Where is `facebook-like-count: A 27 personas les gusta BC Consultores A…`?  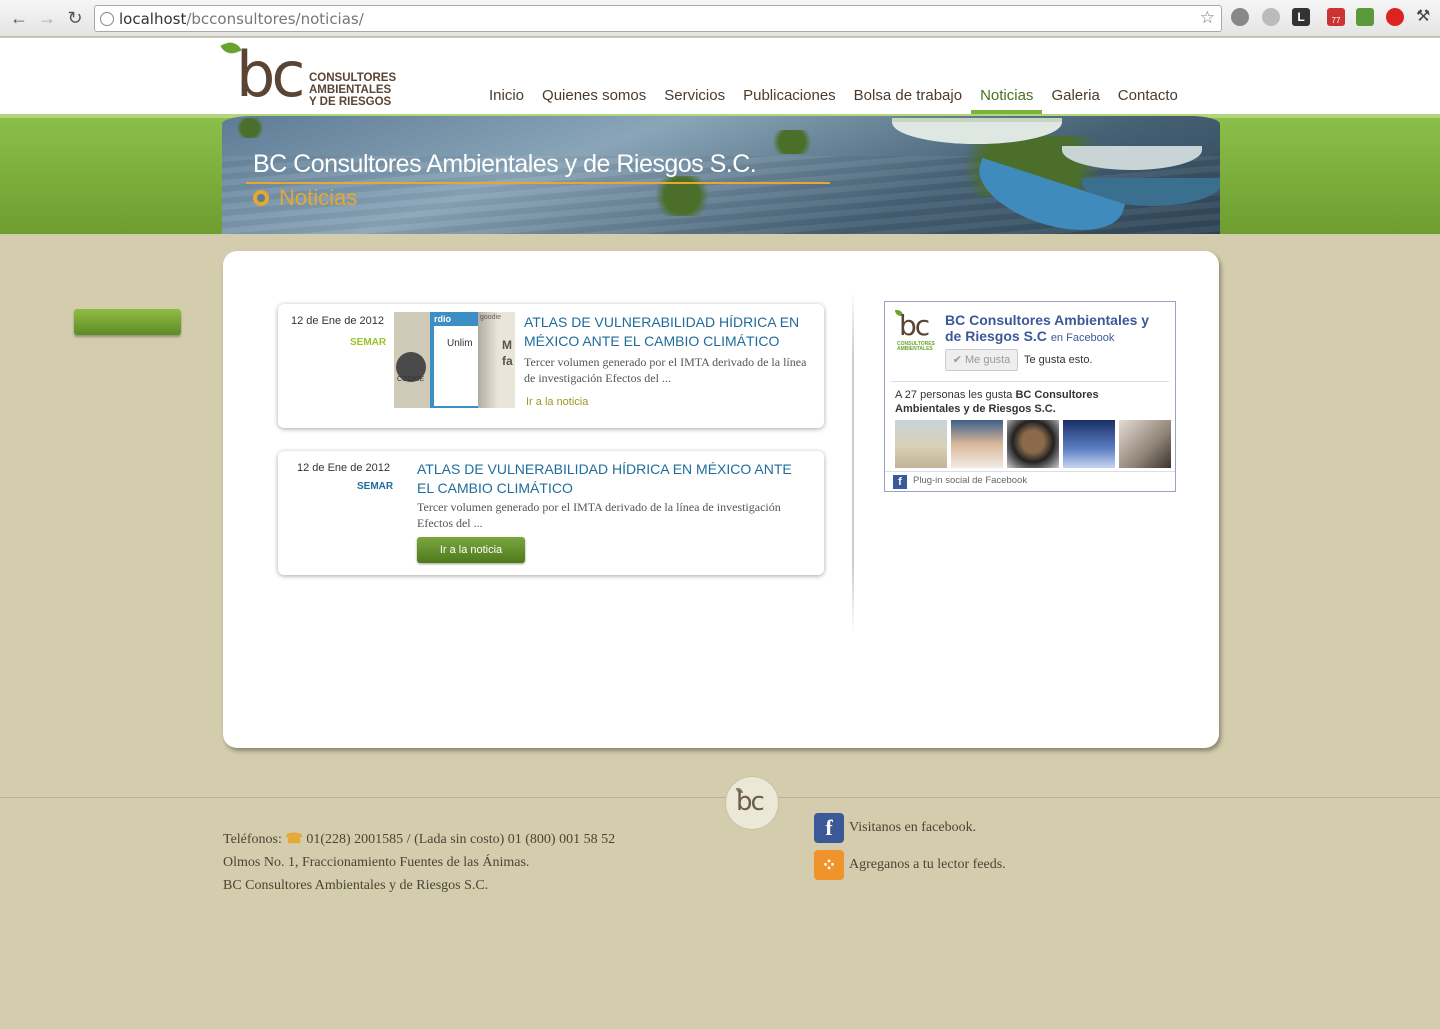 facebook-like-count: A 27 personas les gusta BC Consultores A… is located at coordinates (997, 402).